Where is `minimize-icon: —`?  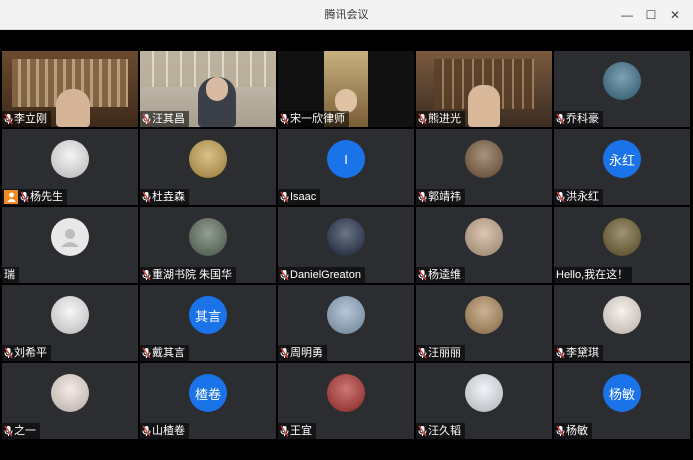
minimize-icon: — is located at coordinates (627, 15).